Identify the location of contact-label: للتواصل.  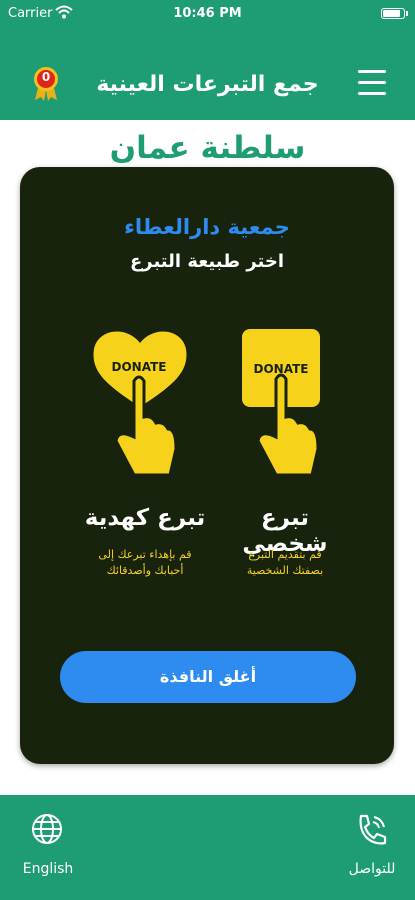
(372, 869).